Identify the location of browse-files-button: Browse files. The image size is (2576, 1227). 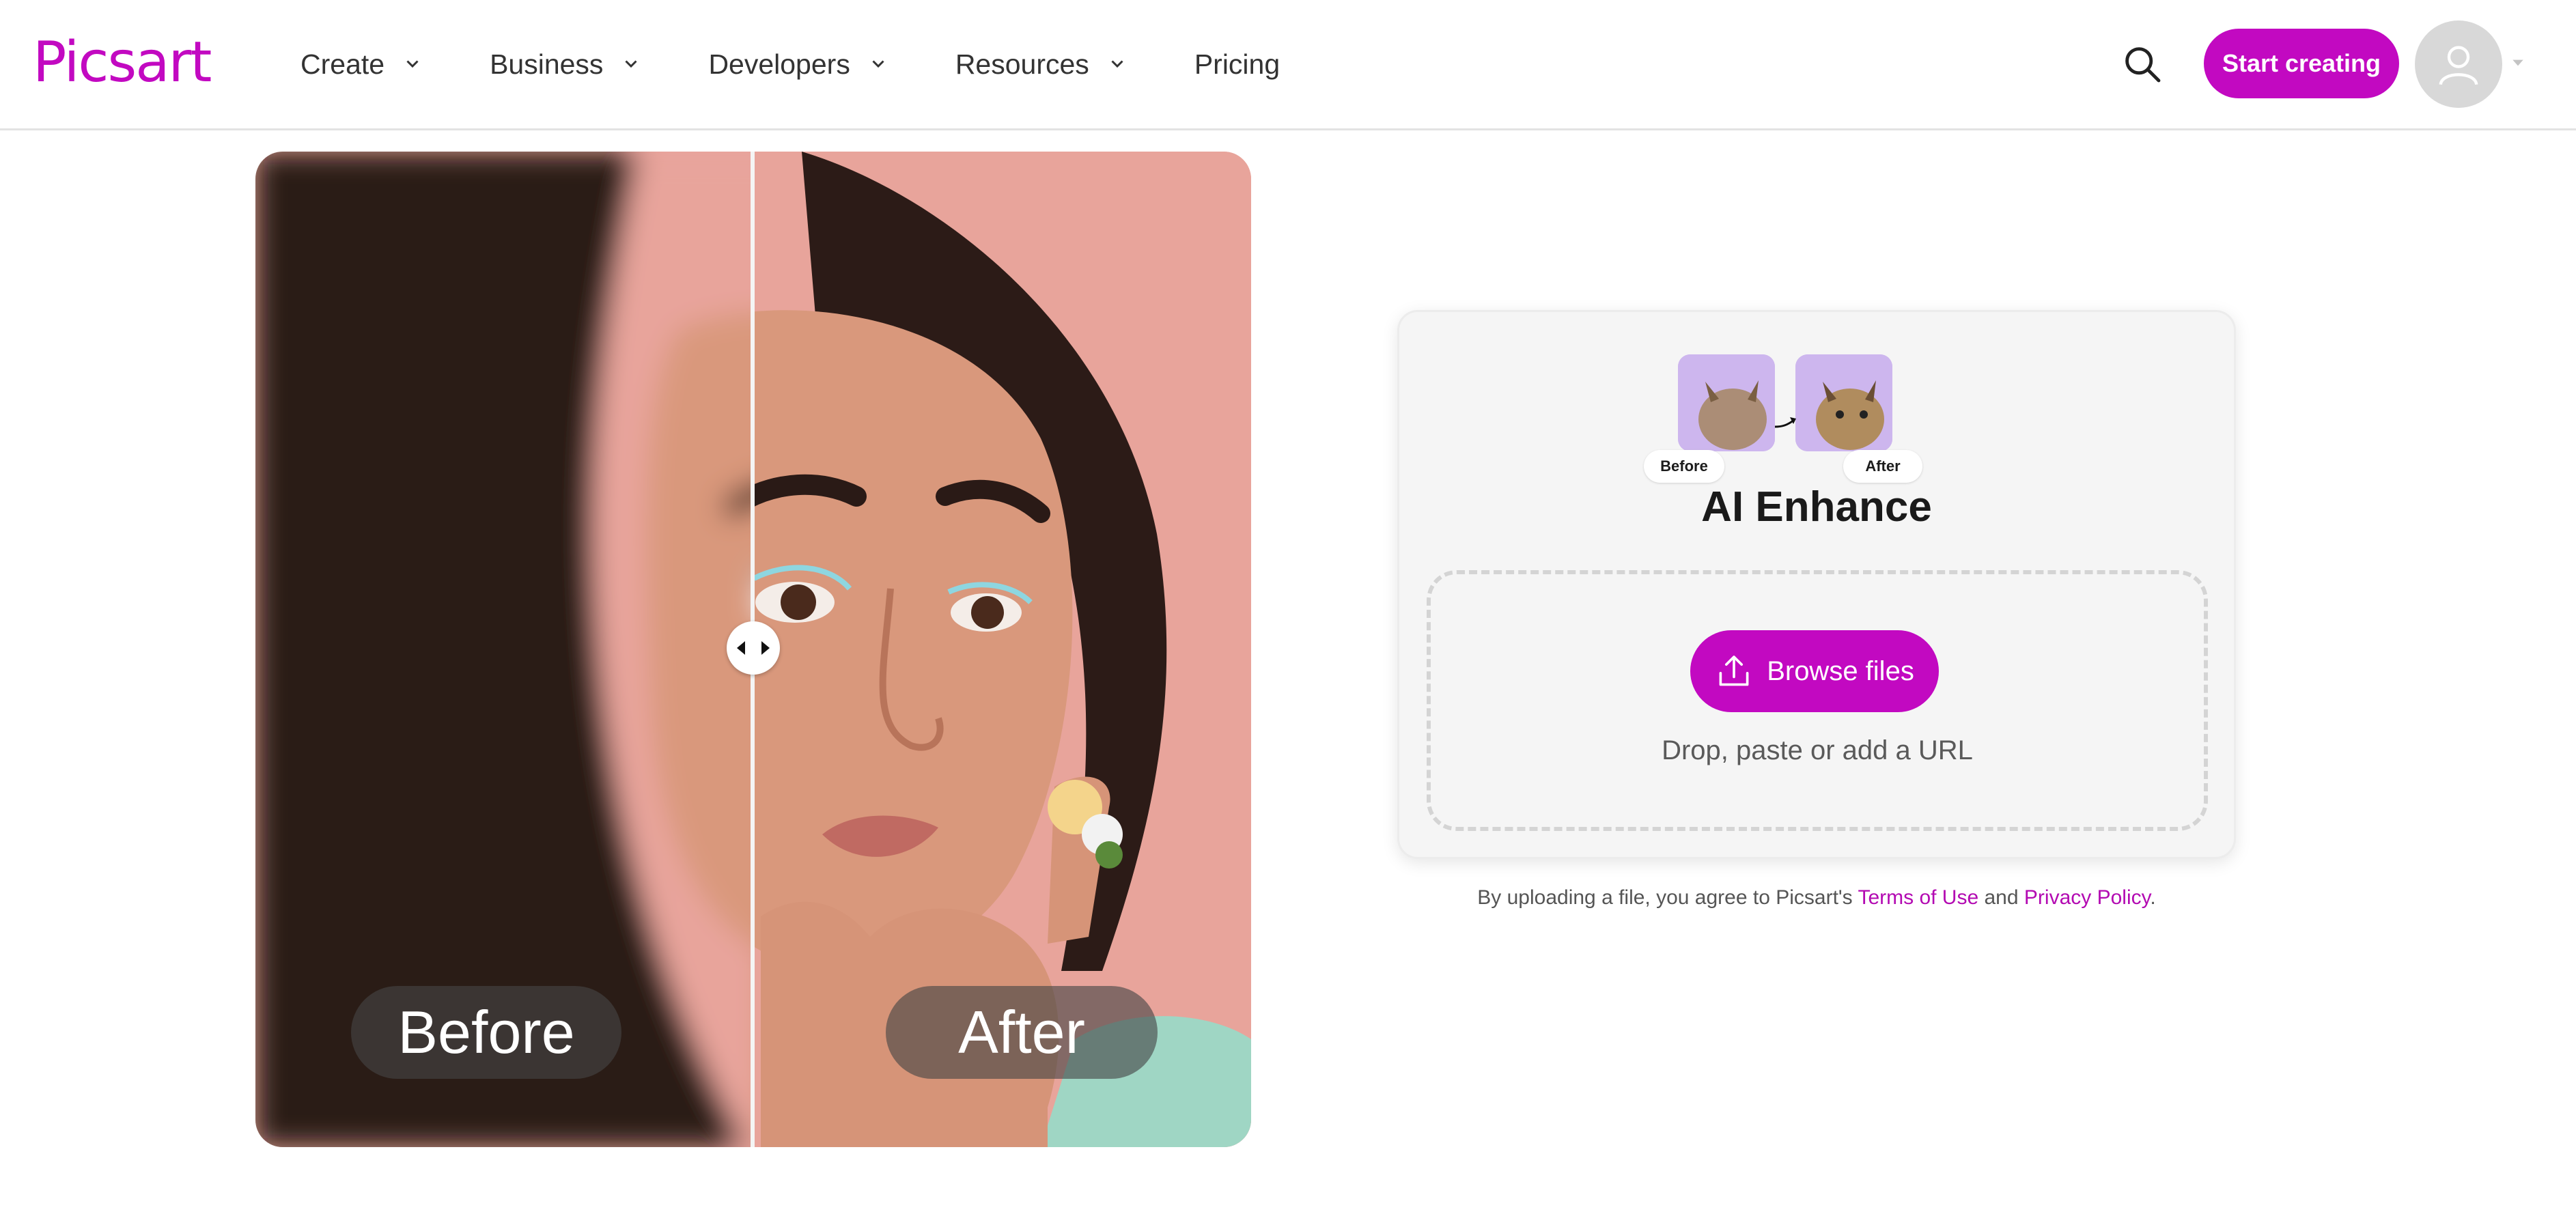
(1814, 671).